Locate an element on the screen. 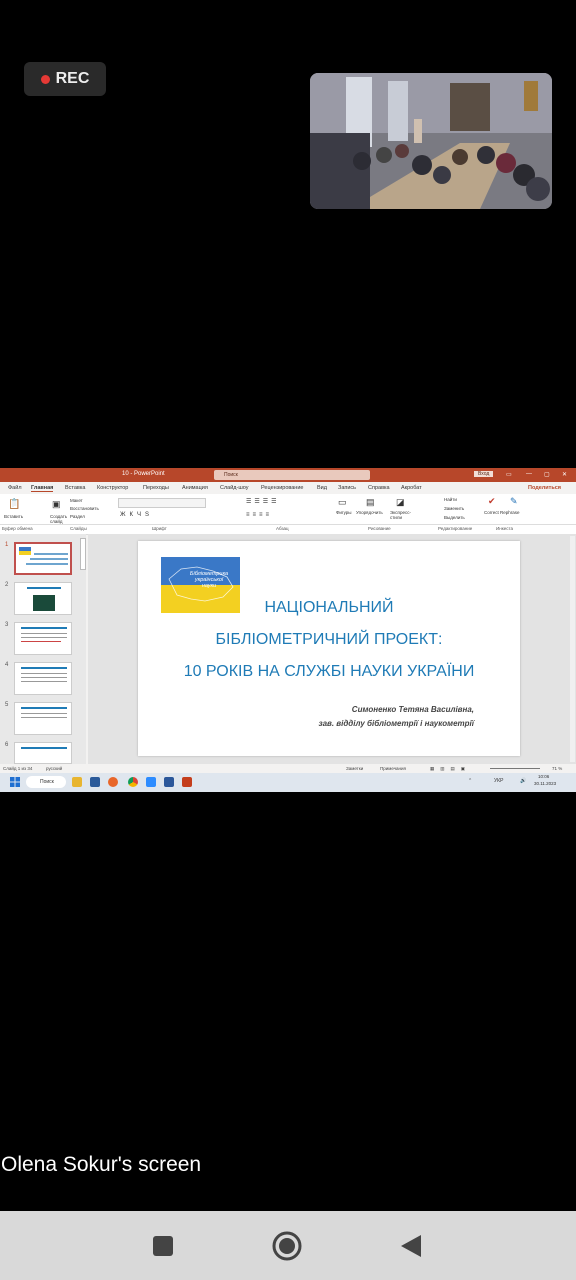 The image size is (576, 1280). layout-button: Макет is located at coordinates (76, 500).